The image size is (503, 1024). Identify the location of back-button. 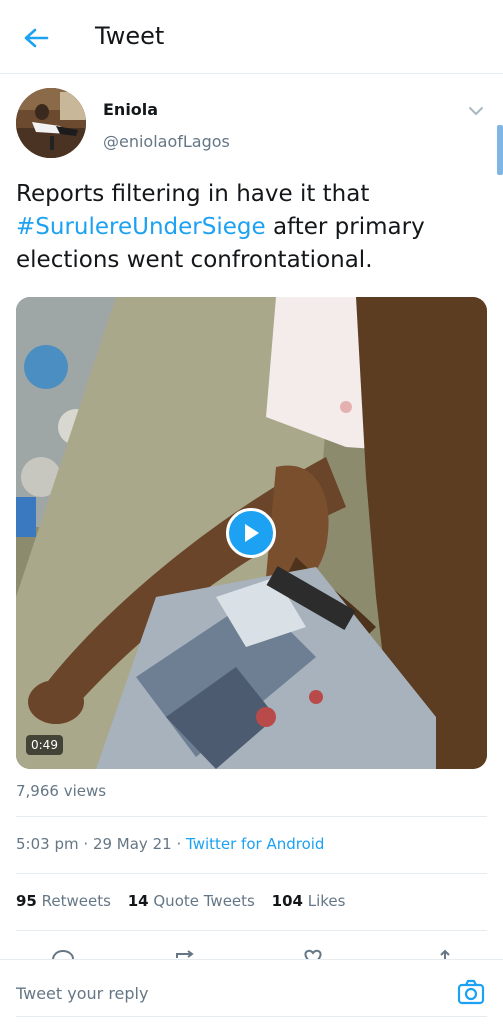
(36, 38).